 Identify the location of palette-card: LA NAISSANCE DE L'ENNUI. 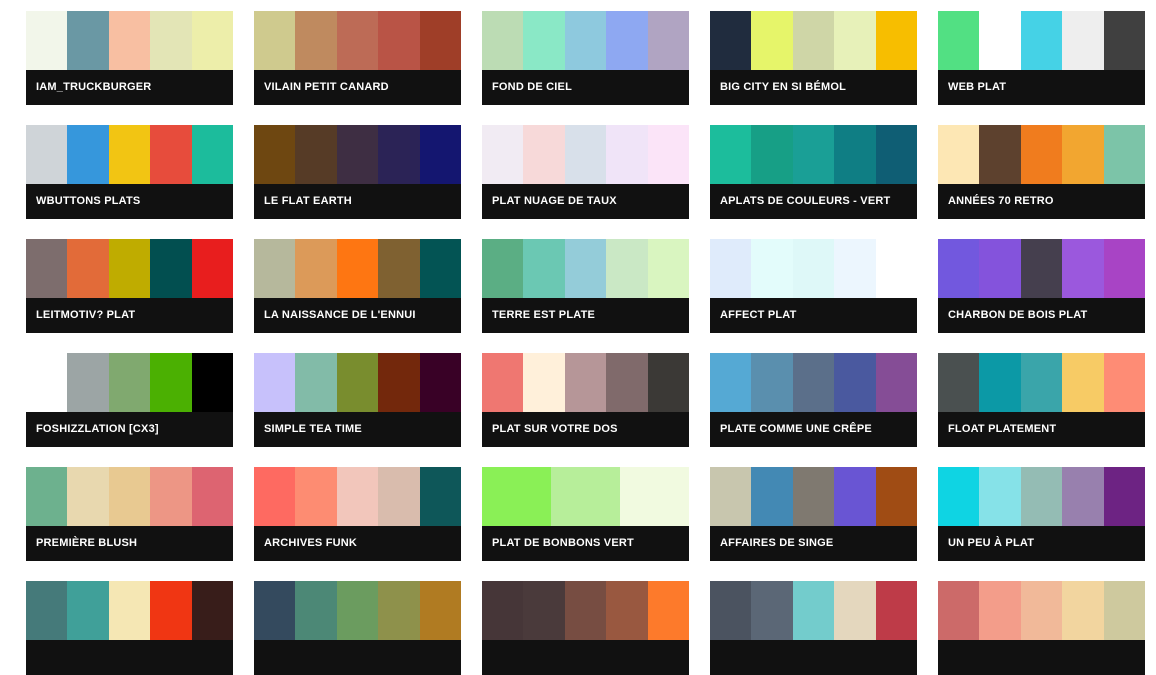
(358, 286).